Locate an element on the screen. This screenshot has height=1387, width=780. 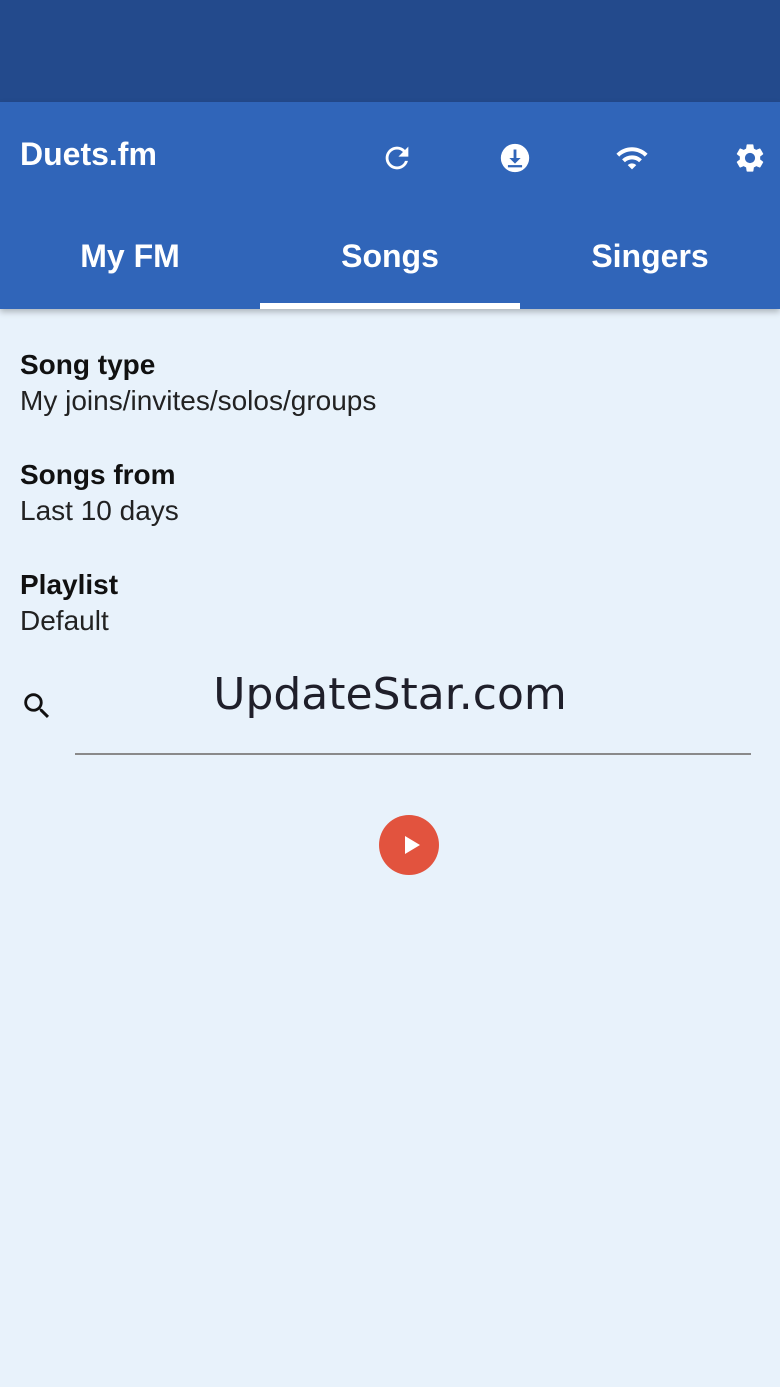
songs-from-label: Songs from is located at coordinates (98, 474).